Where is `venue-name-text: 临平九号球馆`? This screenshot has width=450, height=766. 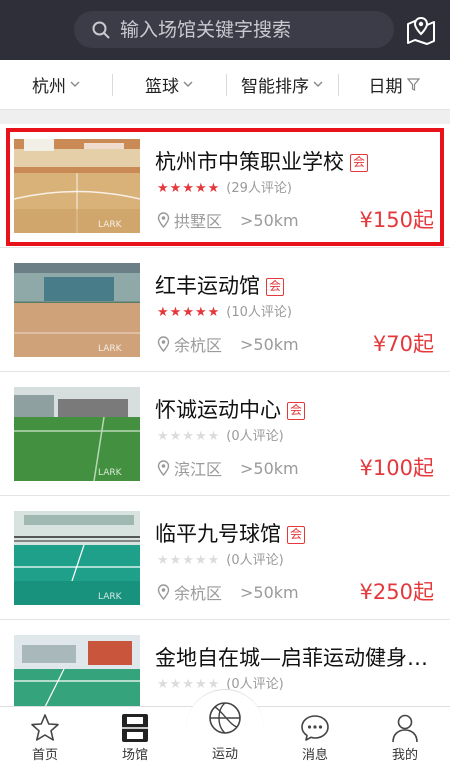
venue-name-text: 临平九号球馆 is located at coordinates (218, 534).